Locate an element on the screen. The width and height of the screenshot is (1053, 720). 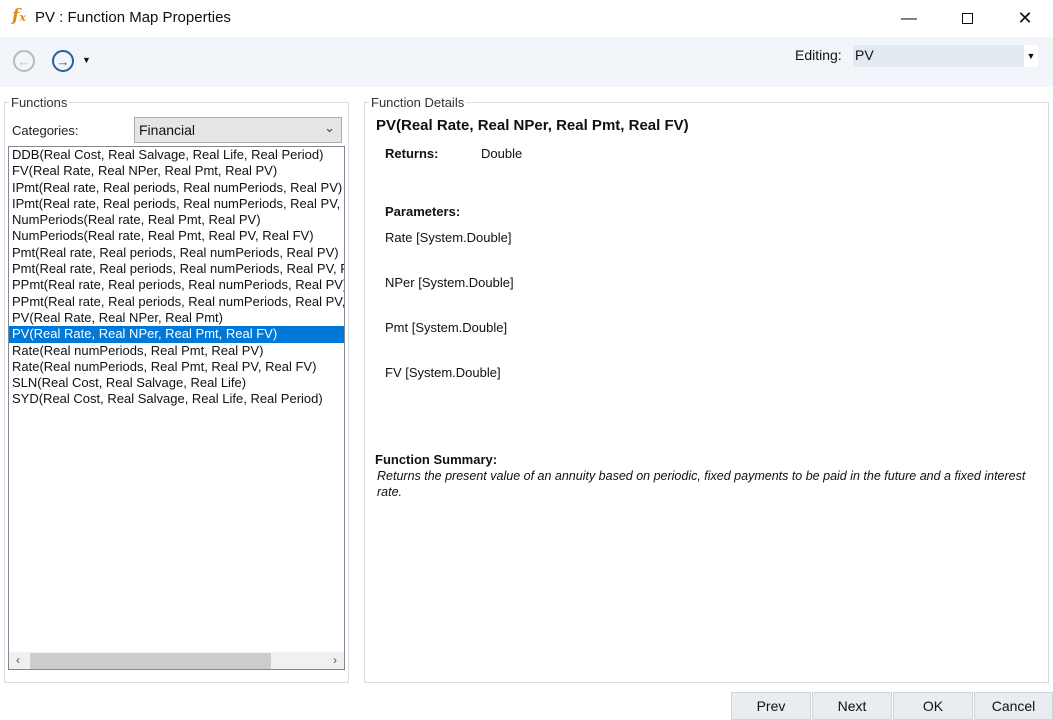
window-title: PV : Function Map Properties is located at coordinates (133, 17).